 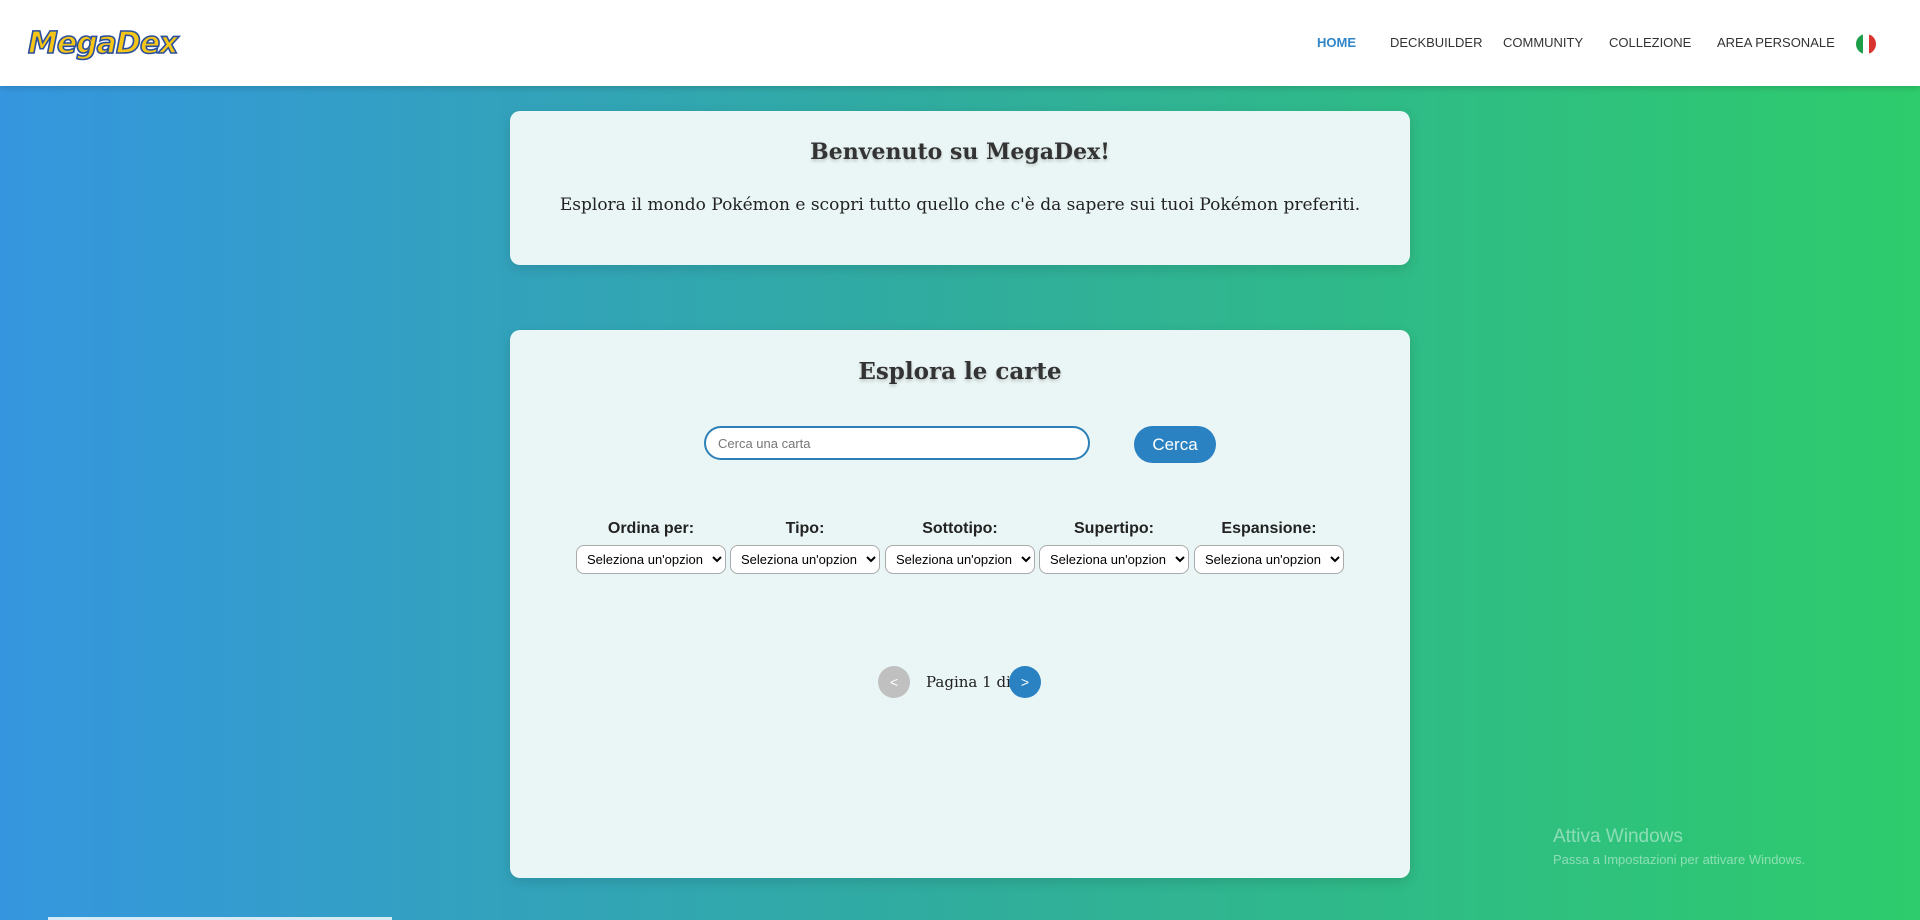 What do you see at coordinates (960, 371) in the screenshot?
I see `explore-title: Esplora le carte` at bounding box center [960, 371].